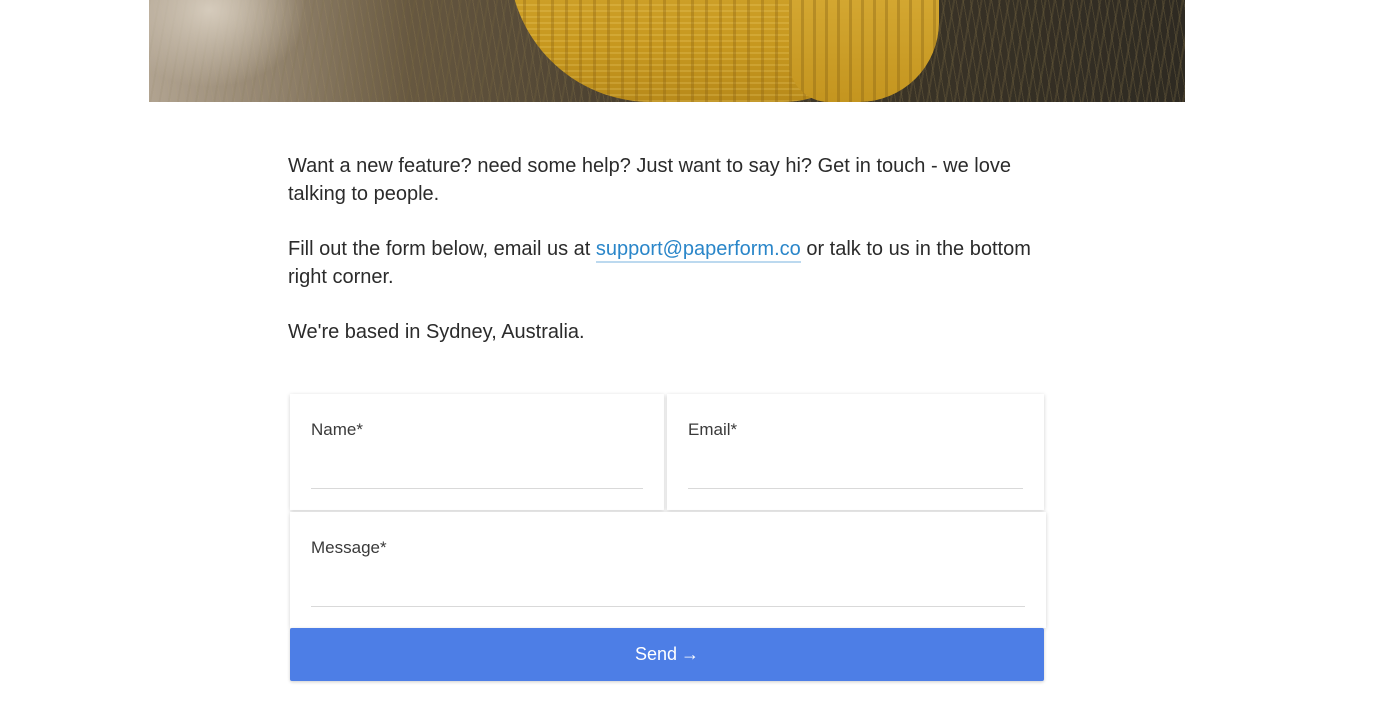 This screenshot has height=701, width=1400. I want to click on contact-text-before: Fill out the form below, email us at, so click(442, 249).